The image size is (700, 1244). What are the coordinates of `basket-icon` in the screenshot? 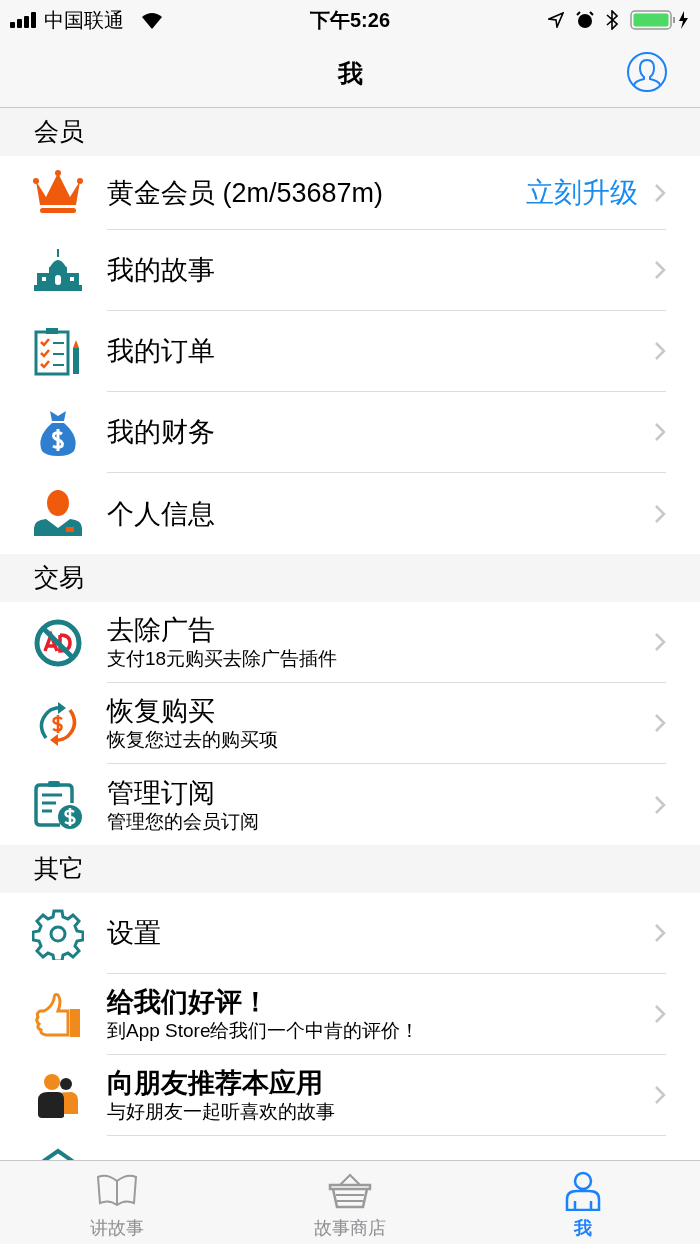 It's located at (350, 1191).